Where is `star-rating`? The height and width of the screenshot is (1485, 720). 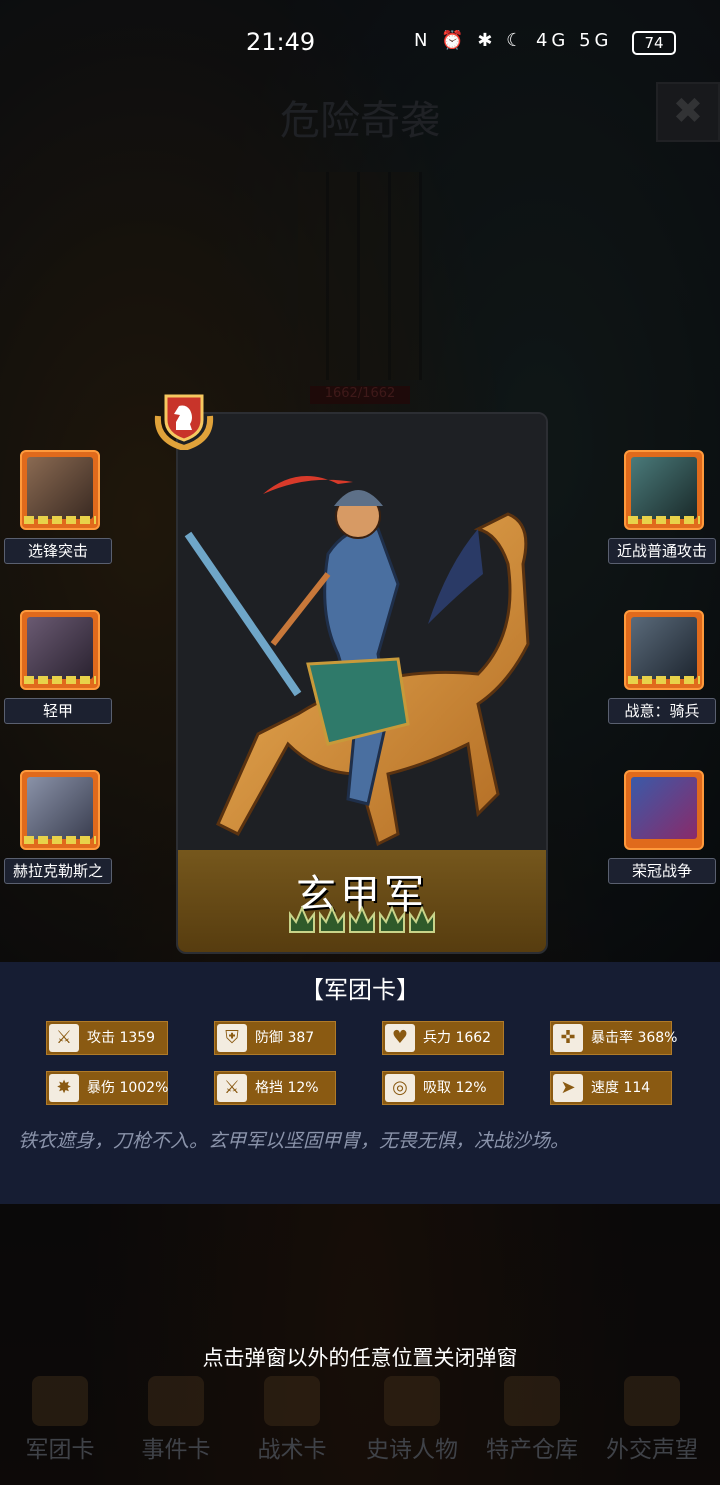 star-rating is located at coordinates (362, 919).